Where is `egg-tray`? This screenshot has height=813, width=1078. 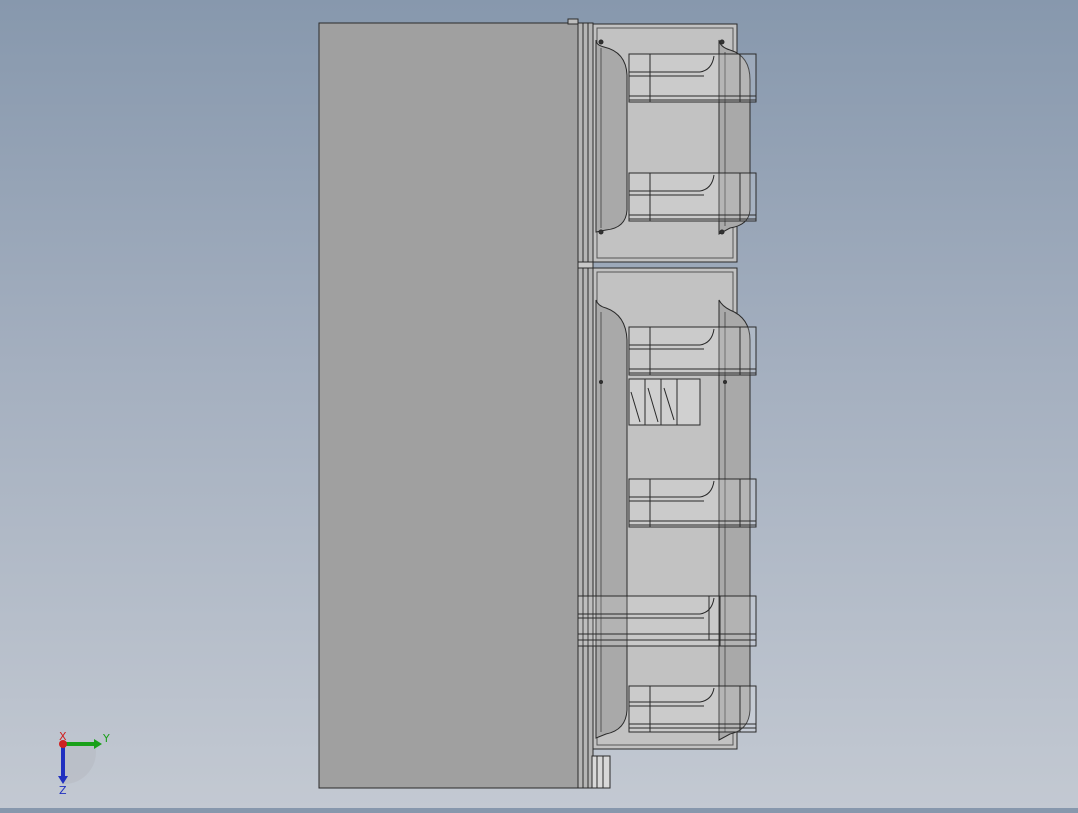
egg-tray is located at coordinates (664, 402).